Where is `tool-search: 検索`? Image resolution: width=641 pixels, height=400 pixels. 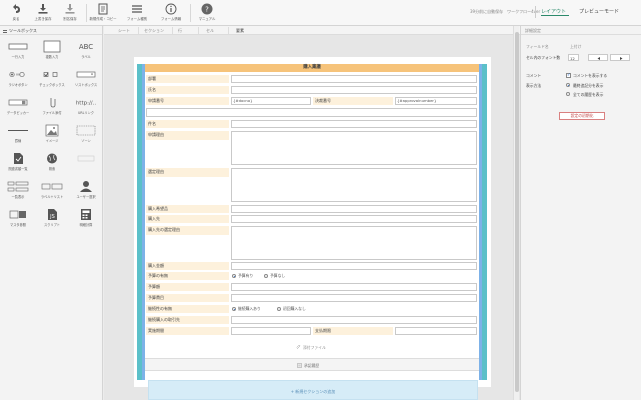
tool-search: 検索 is located at coordinates (52, 162).